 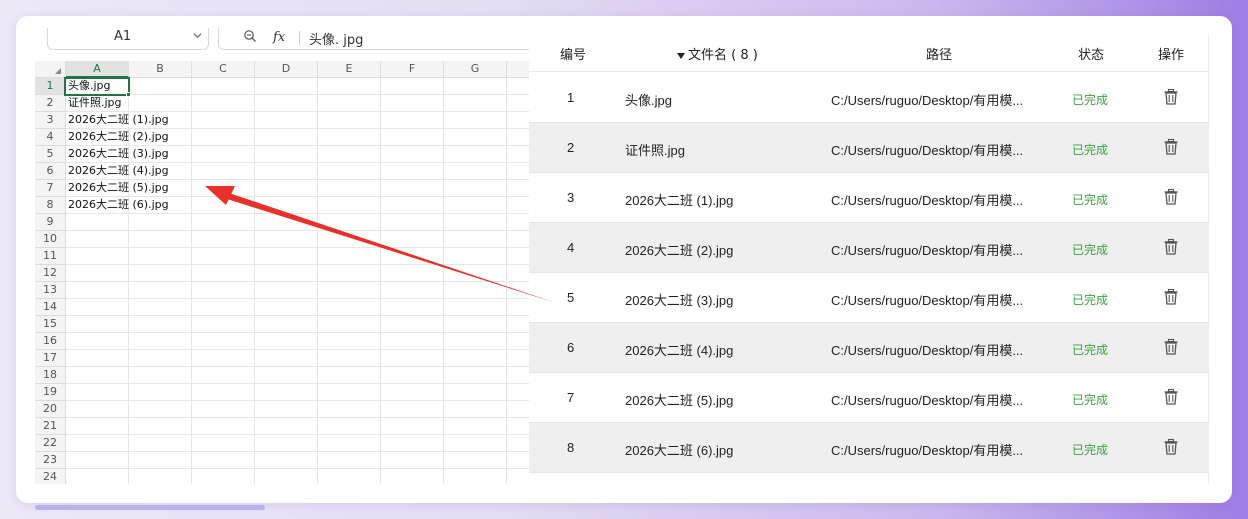 I want to click on row-header: 24, so click(x=50, y=476).